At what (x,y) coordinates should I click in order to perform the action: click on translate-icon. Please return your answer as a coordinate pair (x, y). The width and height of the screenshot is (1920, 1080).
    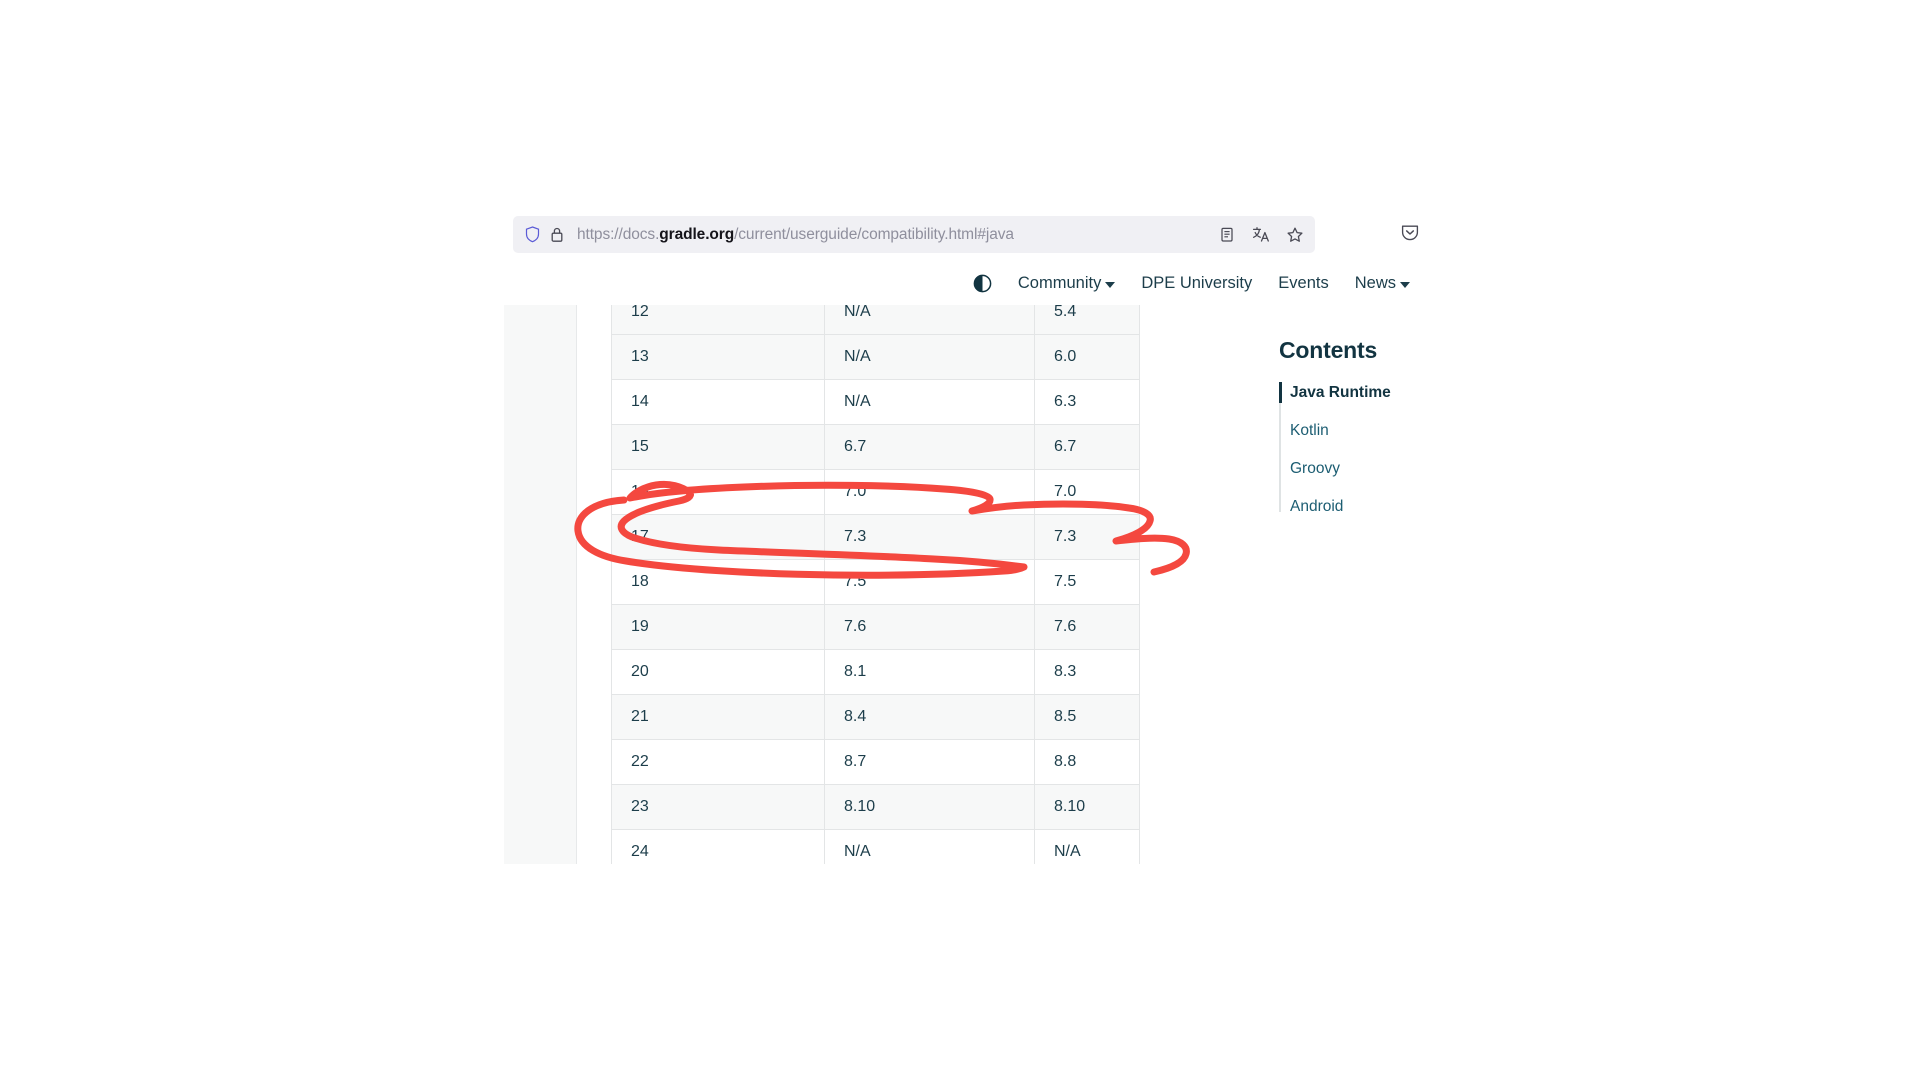
    Looking at the image, I should click on (1261, 235).